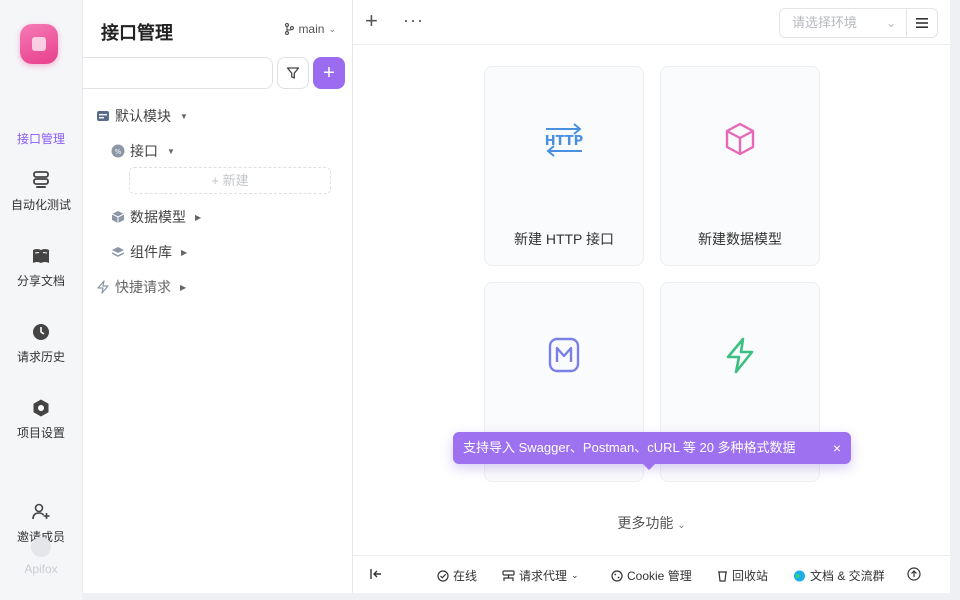 Image resolution: width=960 pixels, height=600 pixels. What do you see at coordinates (443, 575) in the screenshot?
I see `check-circle-icon` at bounding box center [443, 575].